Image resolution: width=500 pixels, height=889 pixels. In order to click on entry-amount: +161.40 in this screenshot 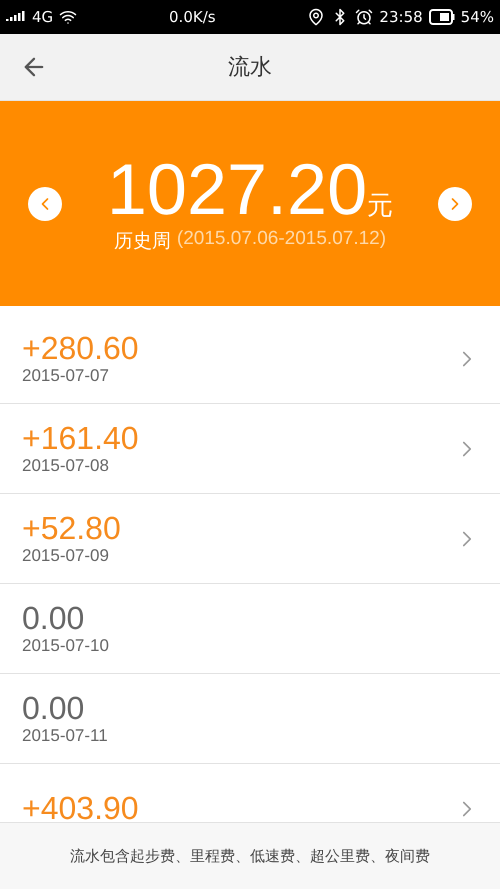, I will do `click(80, 438)`.